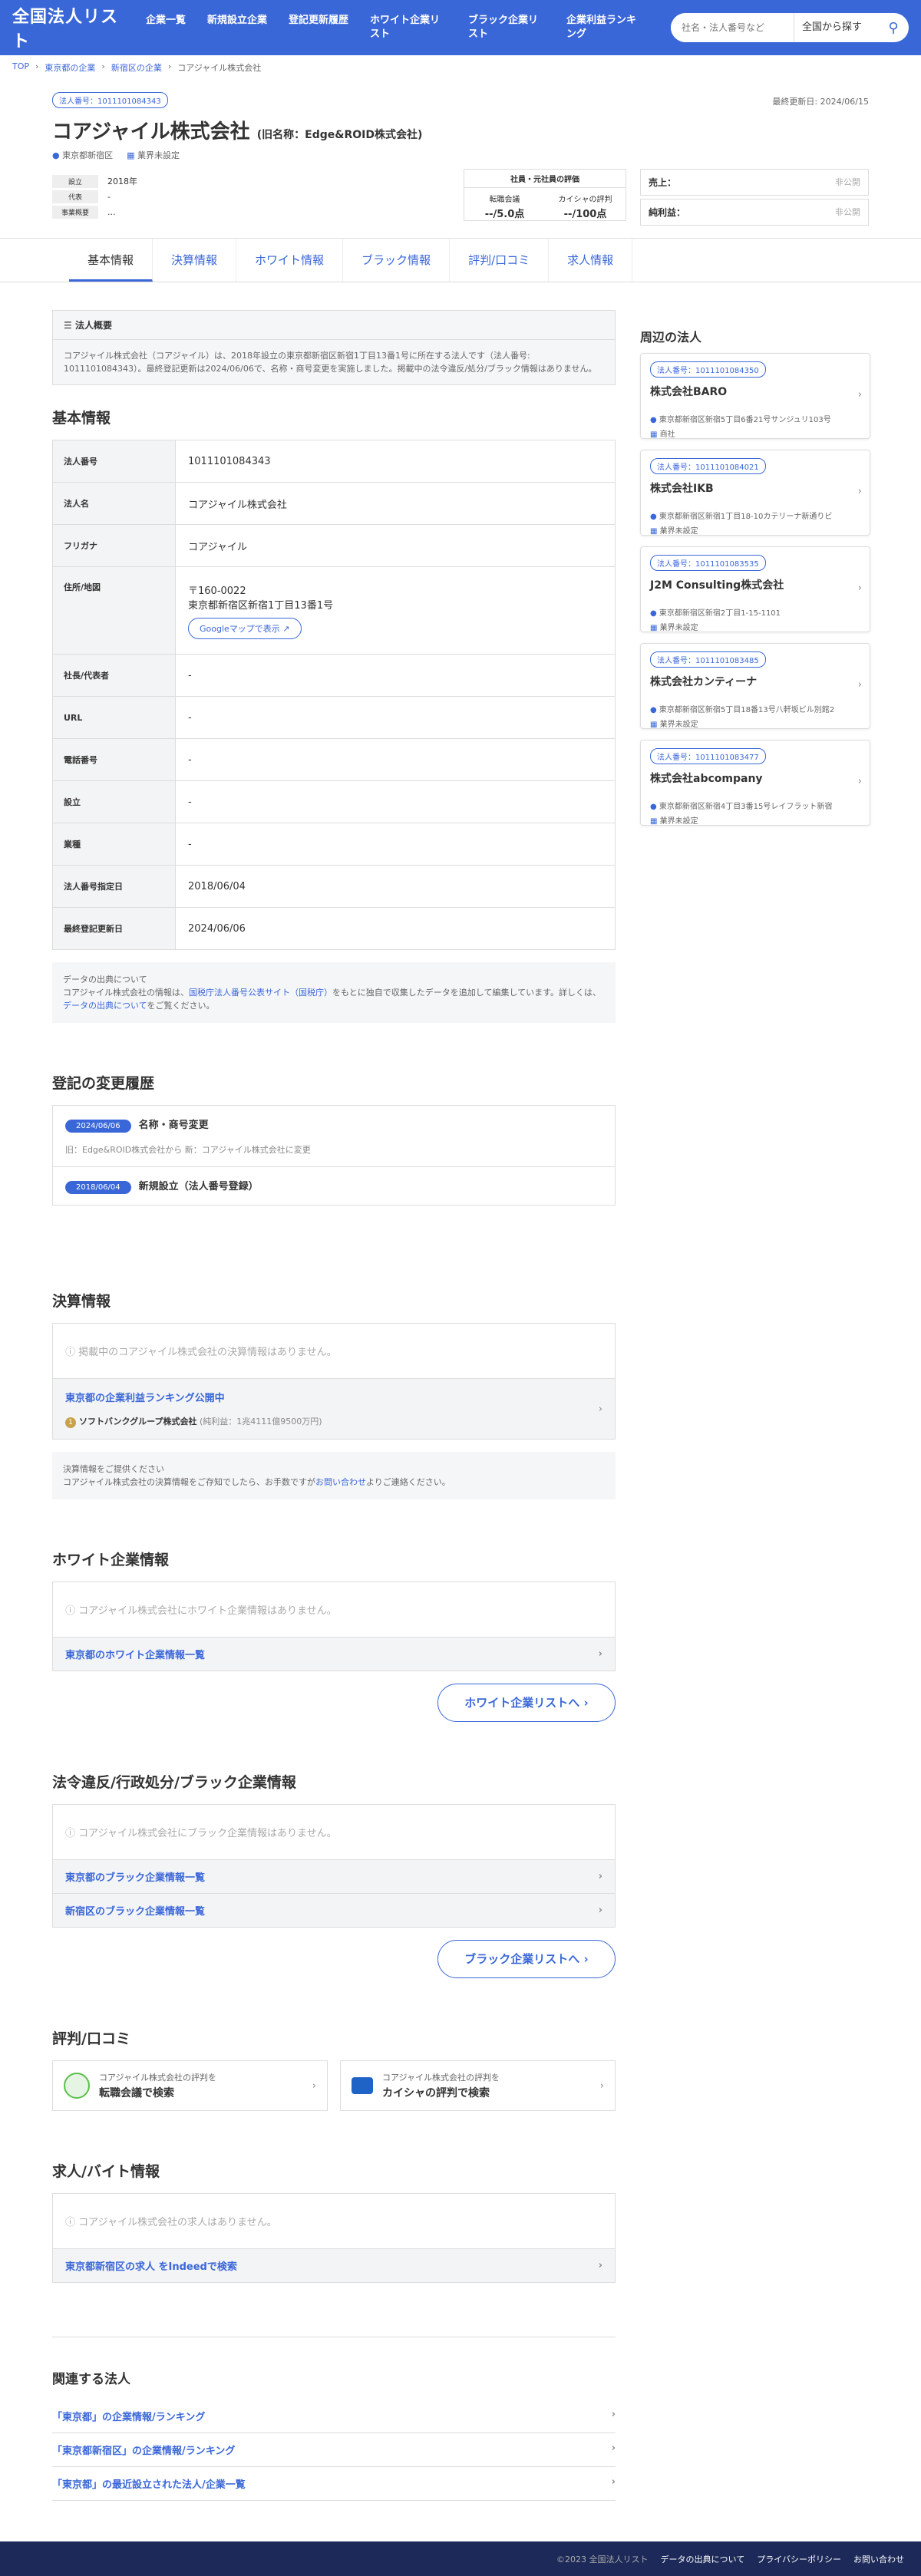  What do you see at coordinates (114, 844) in the screenshot?
I see `row-label: 業種` at bounding box center [114, 844].